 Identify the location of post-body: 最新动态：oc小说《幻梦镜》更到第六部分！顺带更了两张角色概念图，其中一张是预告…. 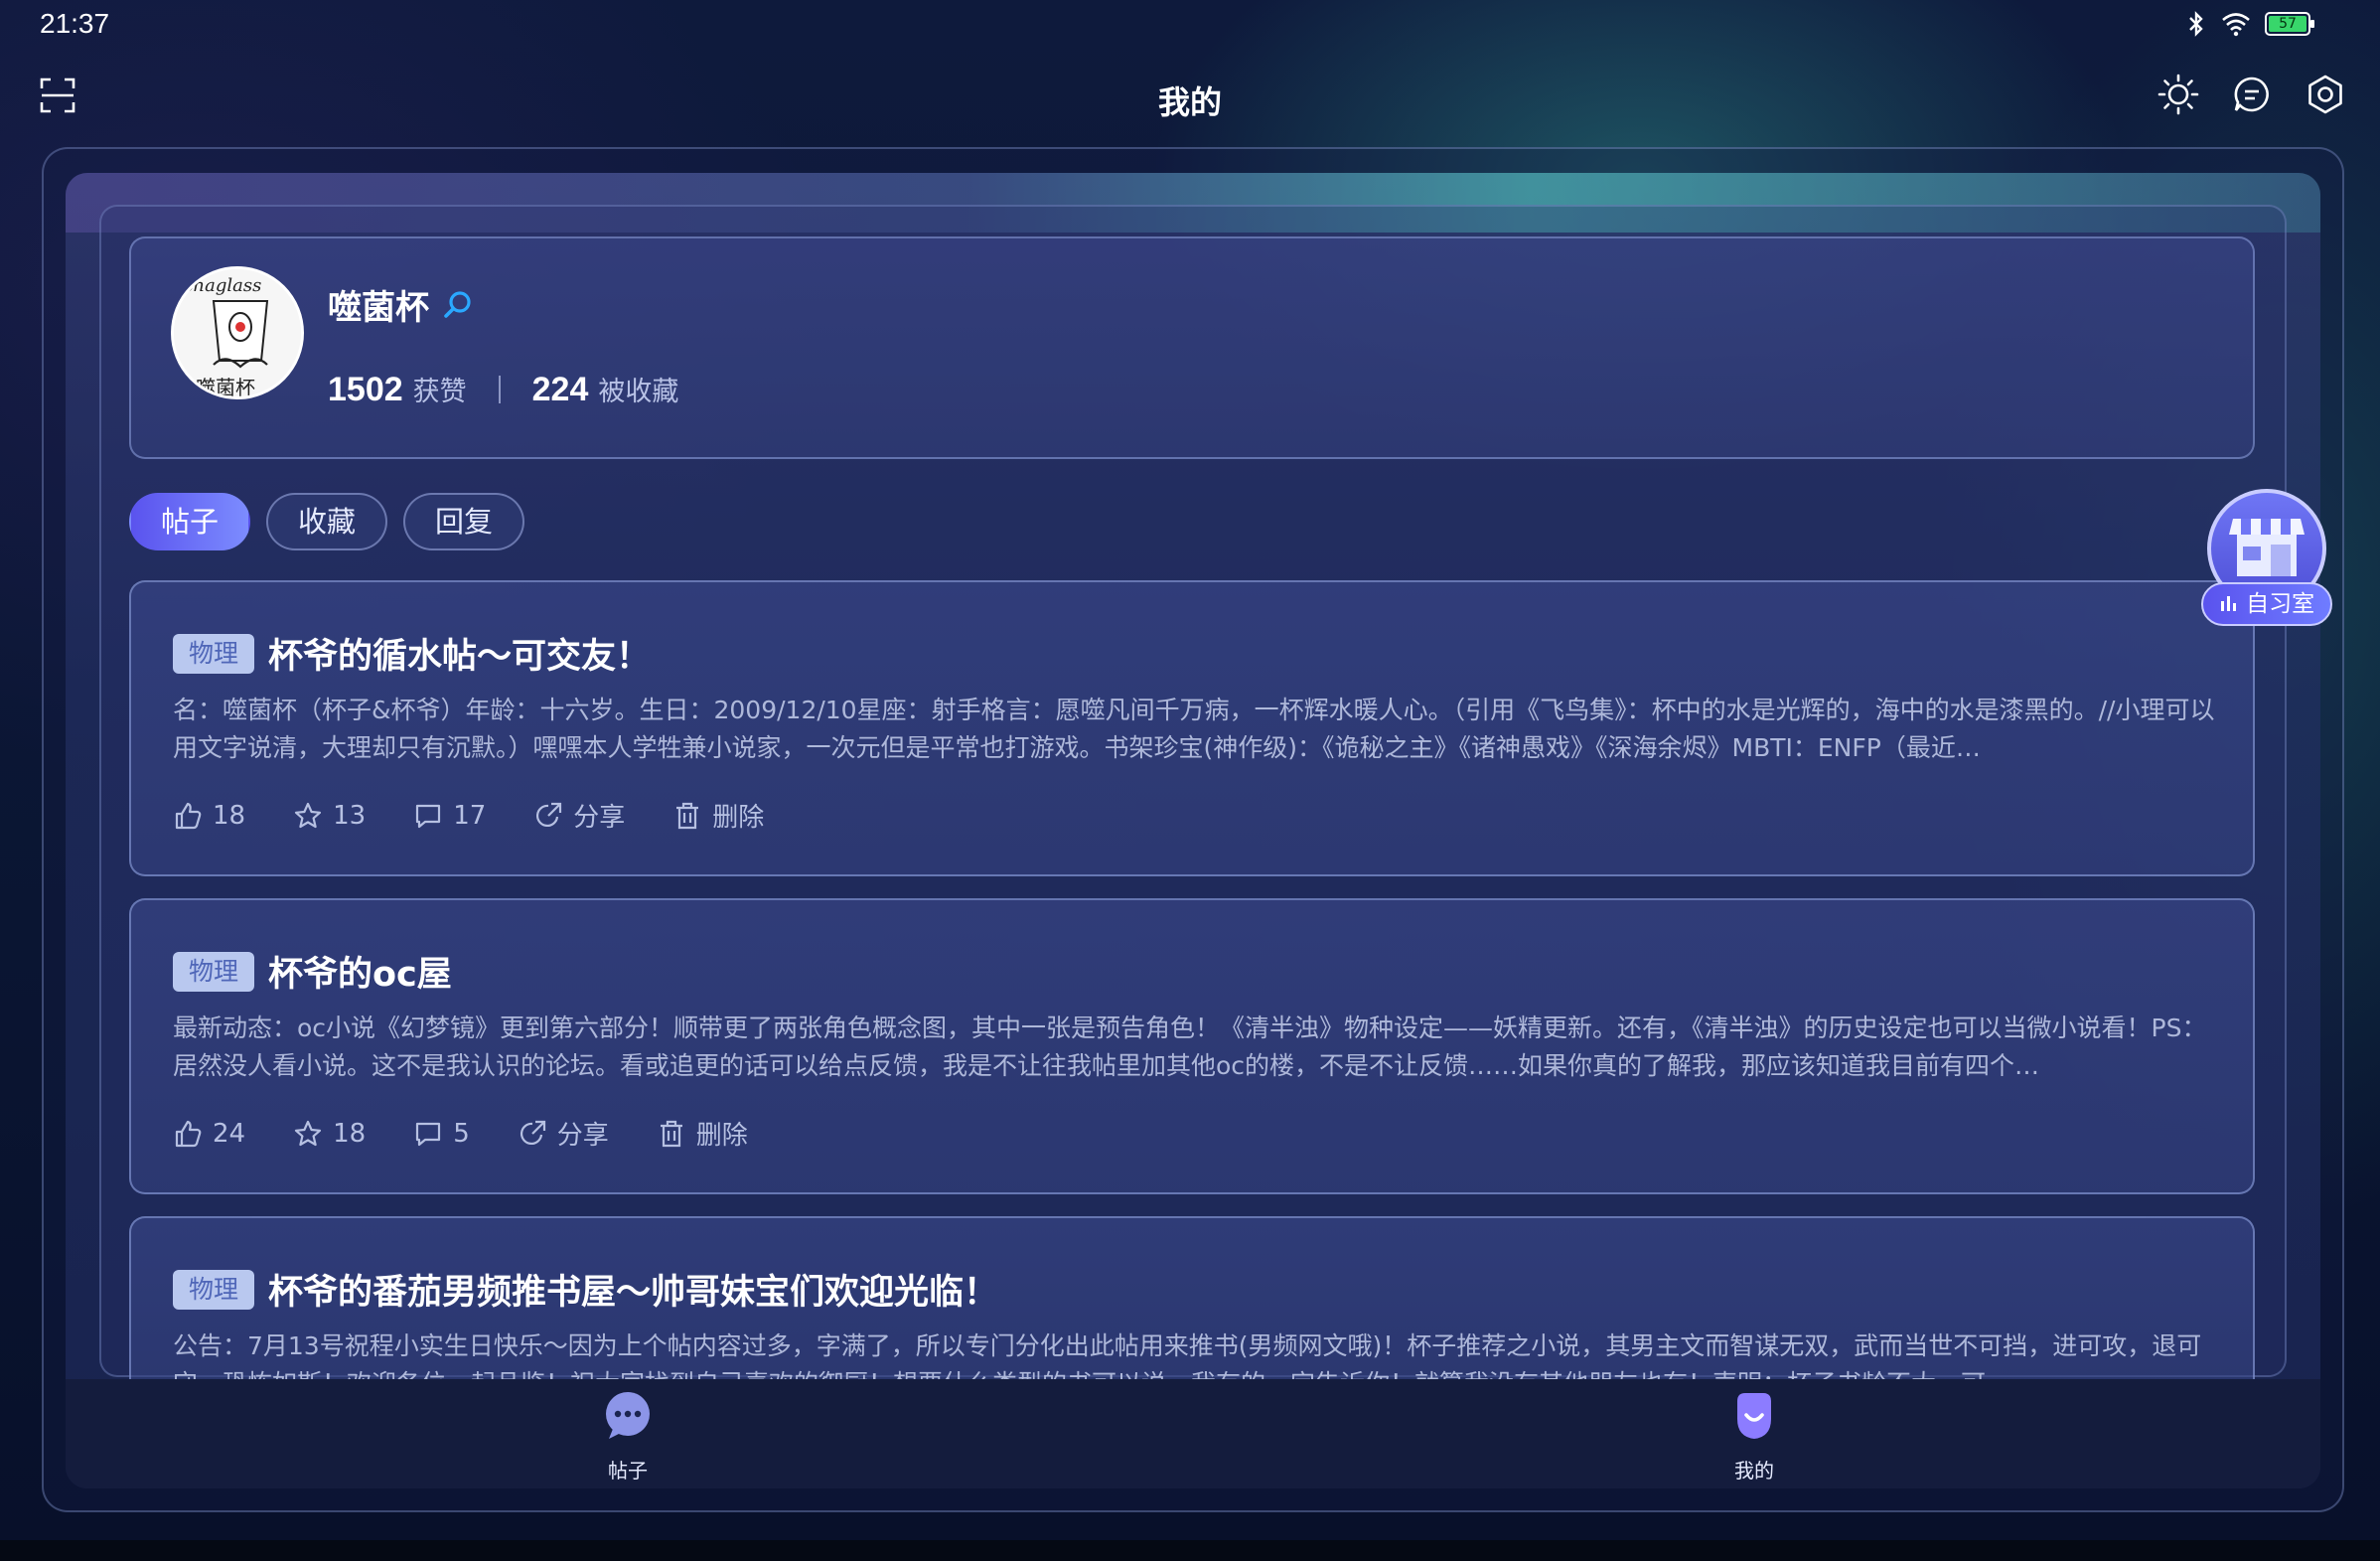
(1196, 1047).